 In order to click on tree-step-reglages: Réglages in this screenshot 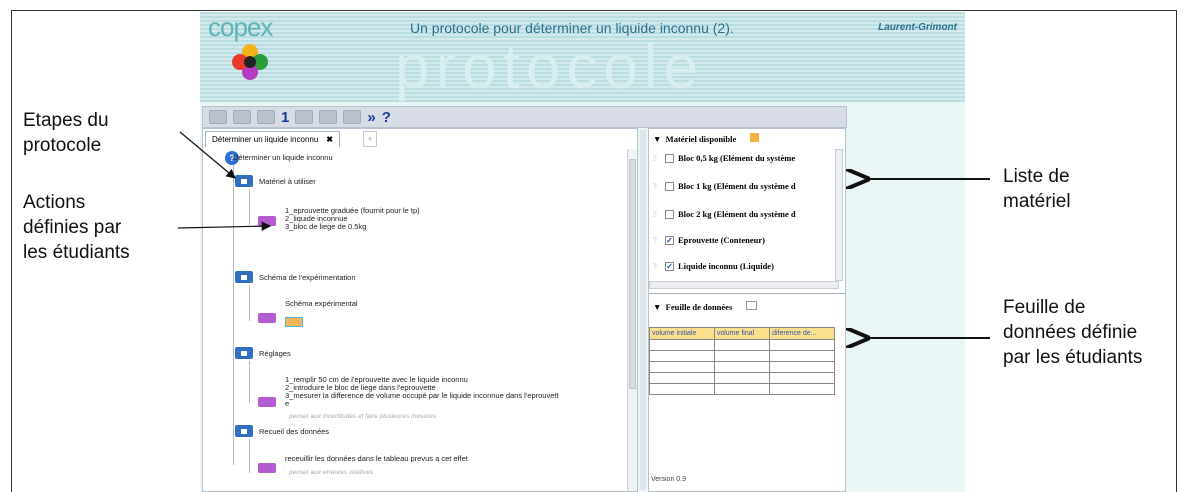, I will do `click(275, 353)`.